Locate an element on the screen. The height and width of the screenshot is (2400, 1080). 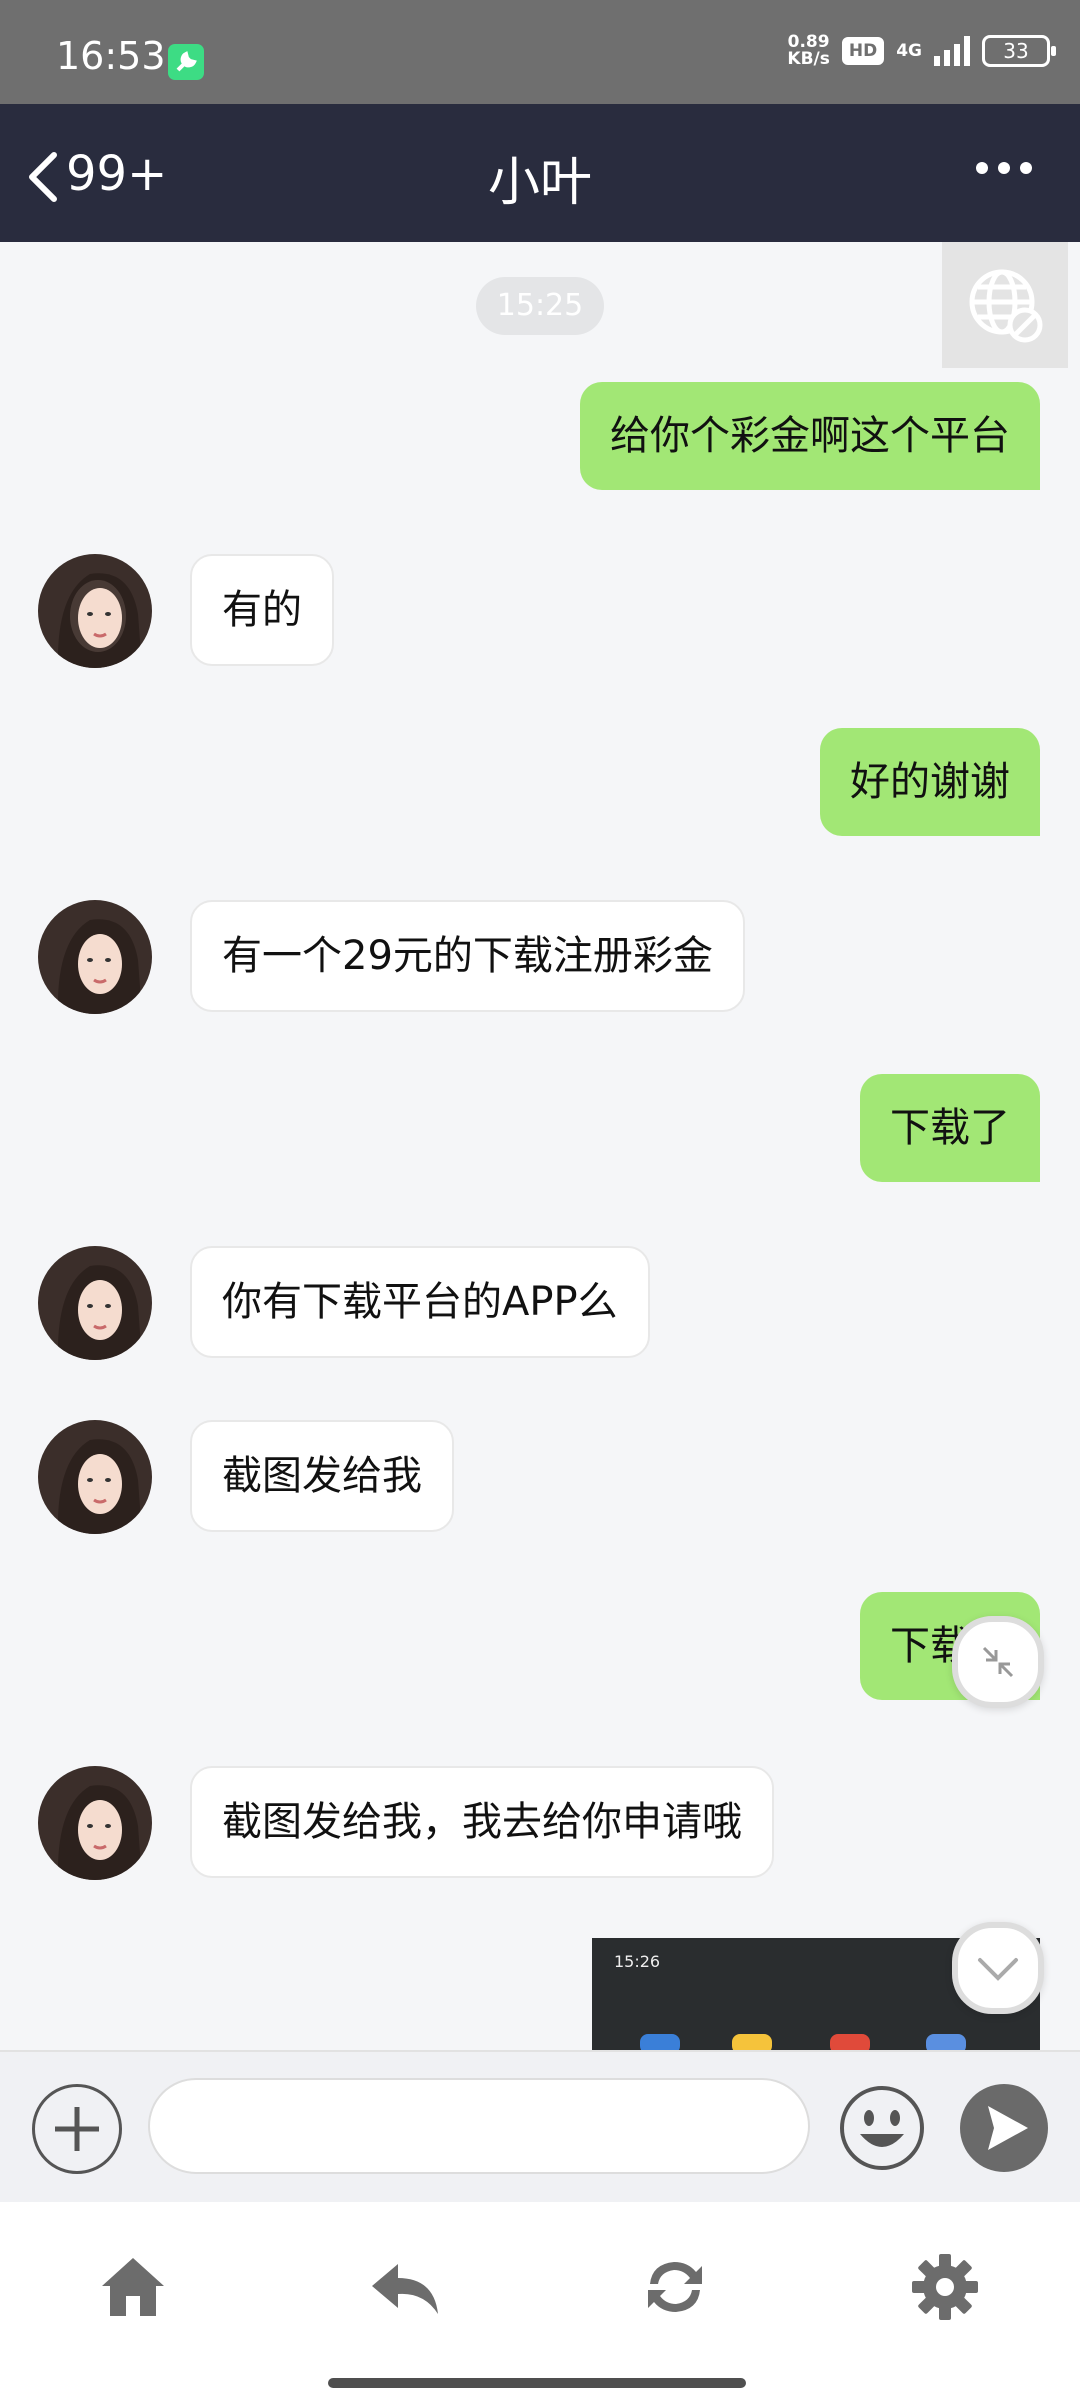
chevron-down-icon is located at coordinates (998, 1969).